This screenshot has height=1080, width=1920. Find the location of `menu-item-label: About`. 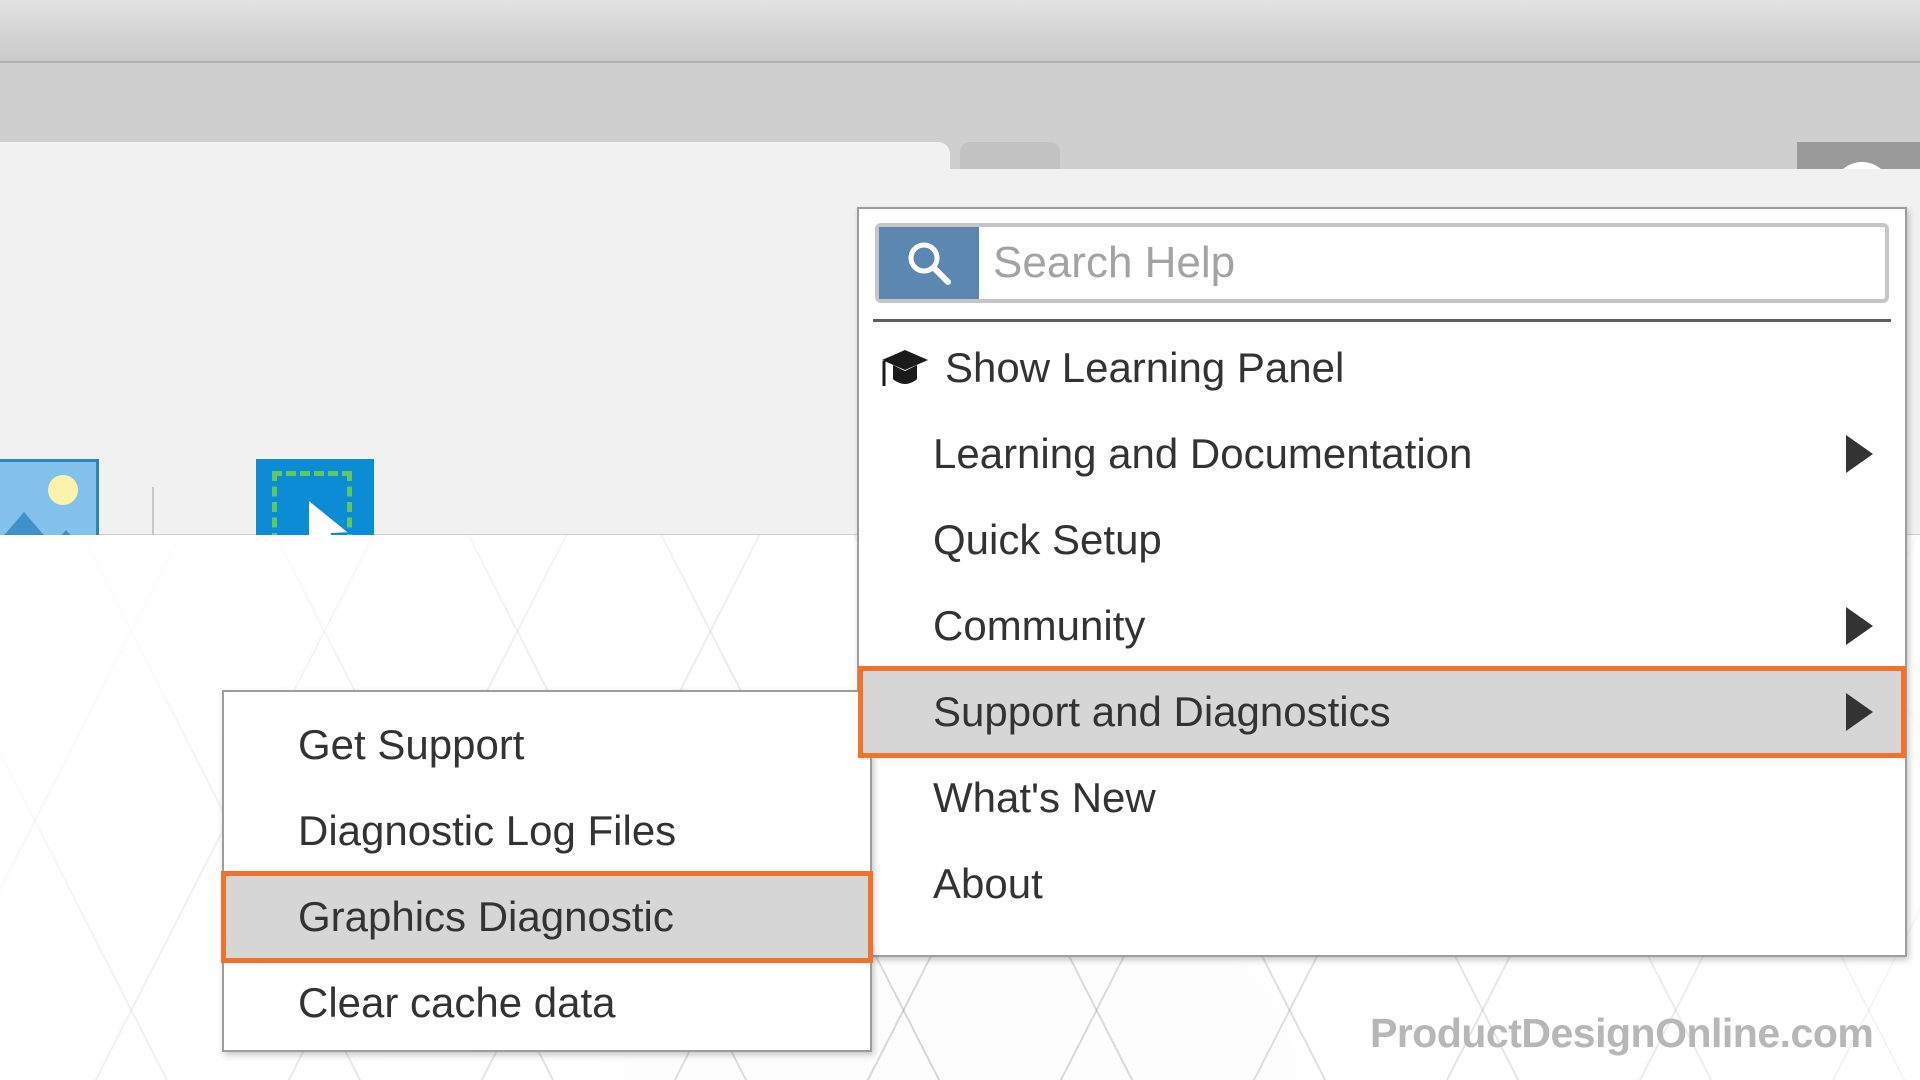

menu-item-label: About is located at coordinates (988, 883).